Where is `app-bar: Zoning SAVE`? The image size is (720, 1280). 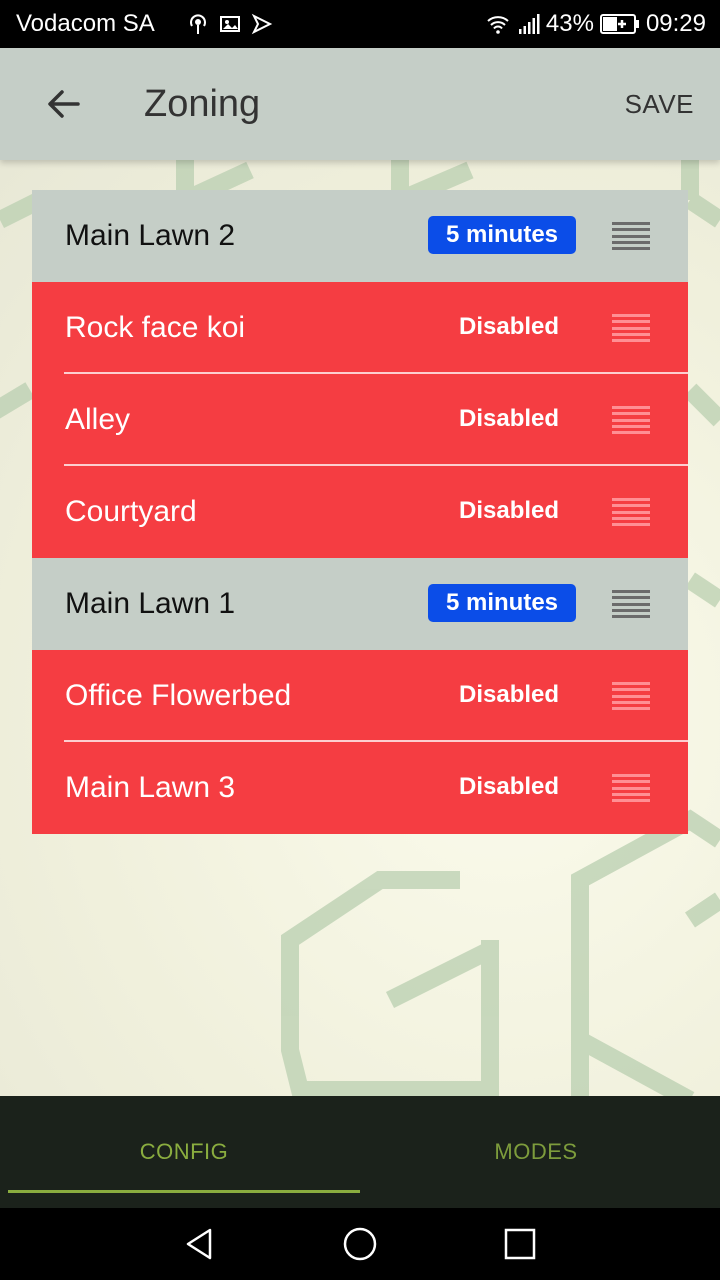 app-bar: Zoning SAVE is located at coordinates (360, 104).